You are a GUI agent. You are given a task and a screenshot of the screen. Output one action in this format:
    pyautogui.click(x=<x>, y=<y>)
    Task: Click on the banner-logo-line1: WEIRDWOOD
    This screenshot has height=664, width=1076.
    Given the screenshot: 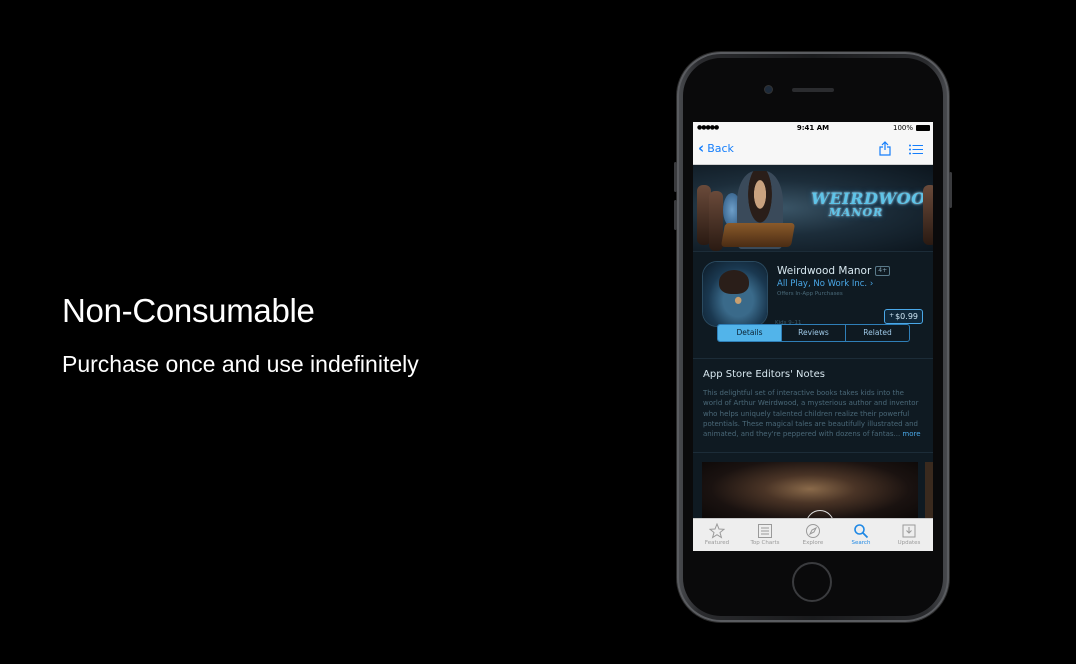 What is the action you would take?
    pyautogui.click(x=872, y=198)
    